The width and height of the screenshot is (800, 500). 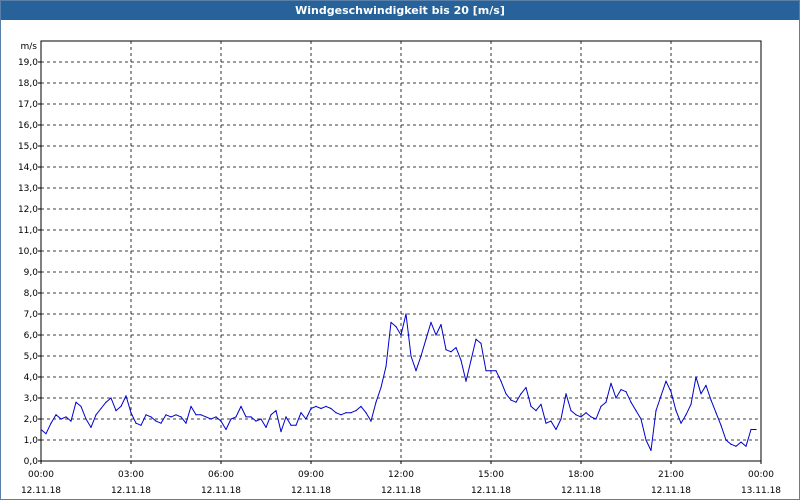 I want to click on y-tick-label: 16,0, so click(x=28, y=126).